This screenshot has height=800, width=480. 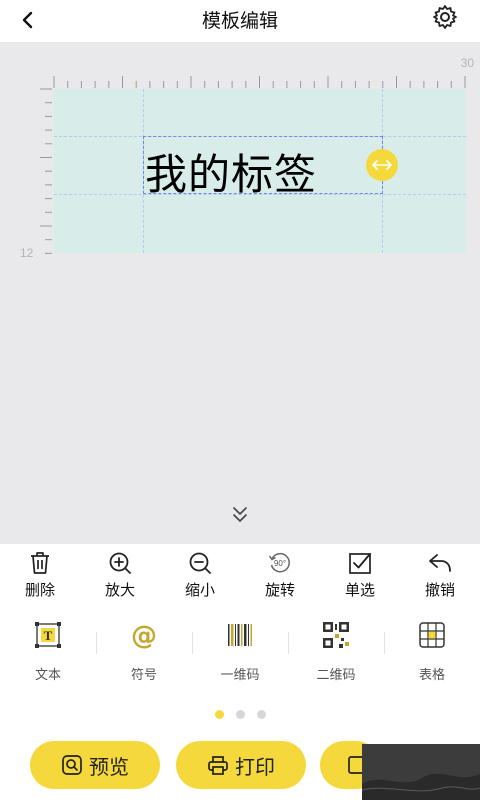 I want to click on settings-button, so click(x=445, y=17).